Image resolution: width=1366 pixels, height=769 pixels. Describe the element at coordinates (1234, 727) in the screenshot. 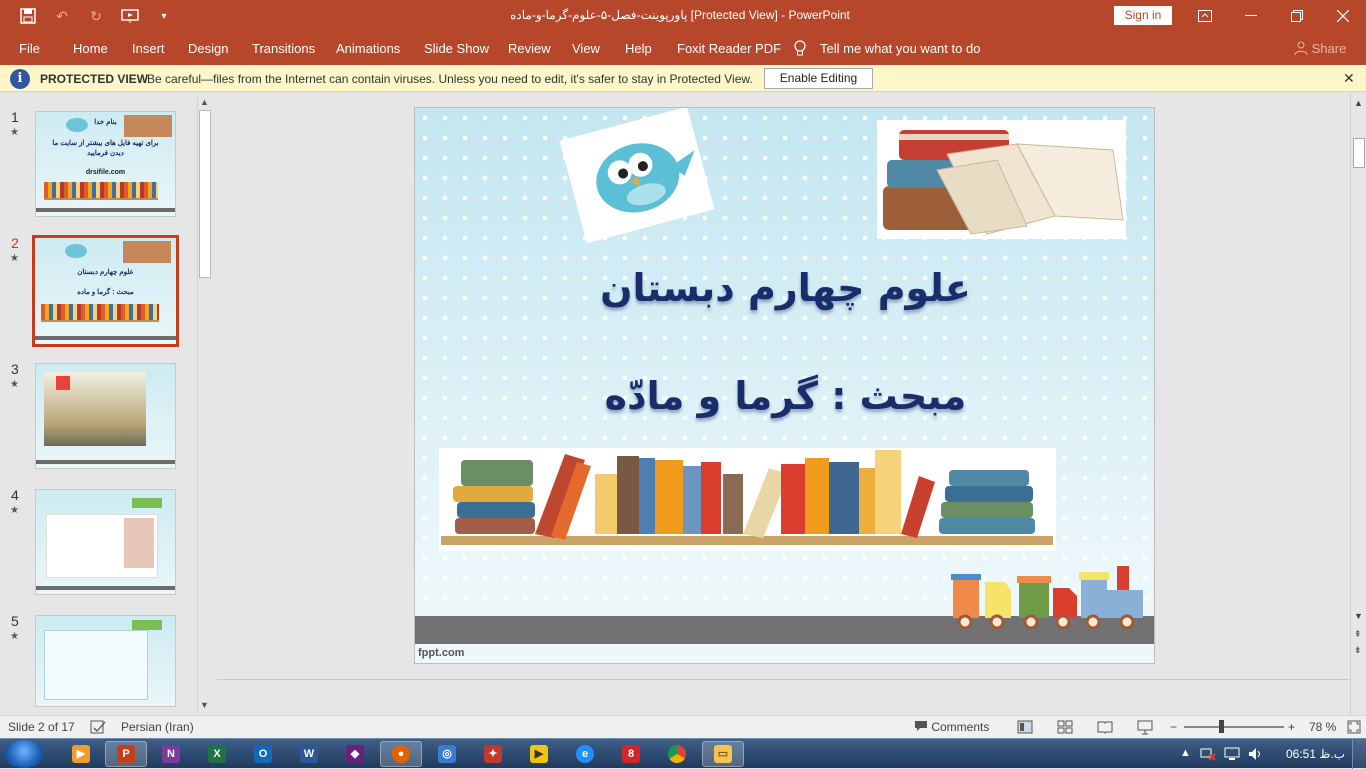

I see `zoom-slider` at that location.